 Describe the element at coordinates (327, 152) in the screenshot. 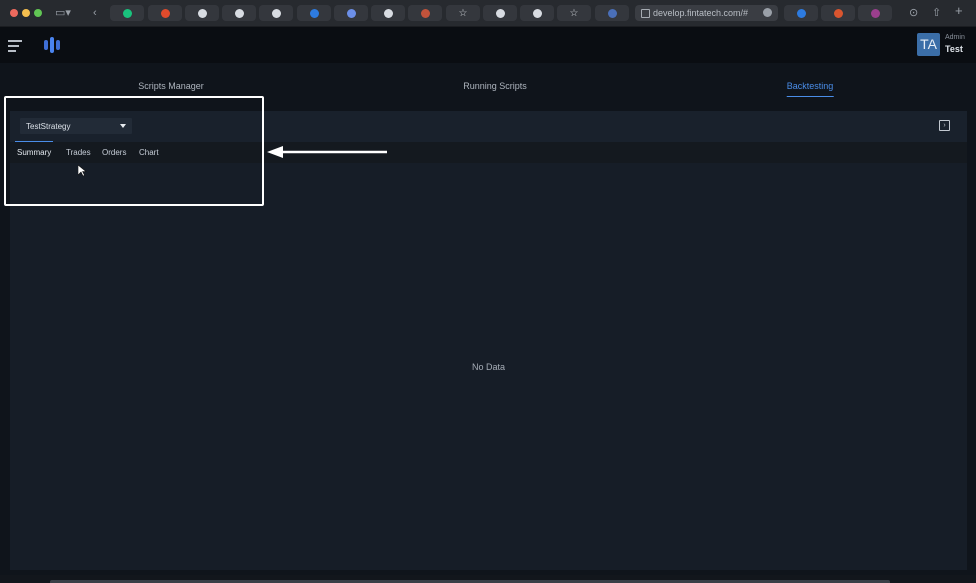

I see `arrow-icon` at that location.